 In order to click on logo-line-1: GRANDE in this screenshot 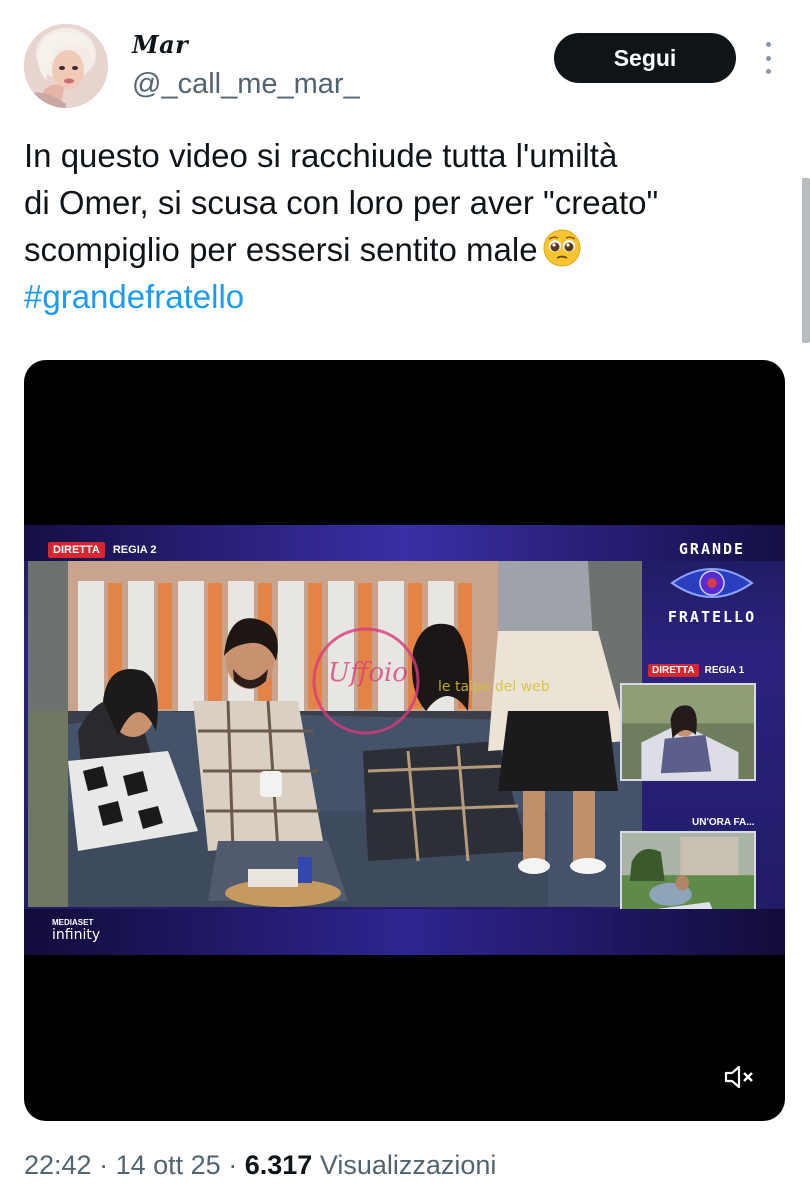, I will do `click(712, 549)`.